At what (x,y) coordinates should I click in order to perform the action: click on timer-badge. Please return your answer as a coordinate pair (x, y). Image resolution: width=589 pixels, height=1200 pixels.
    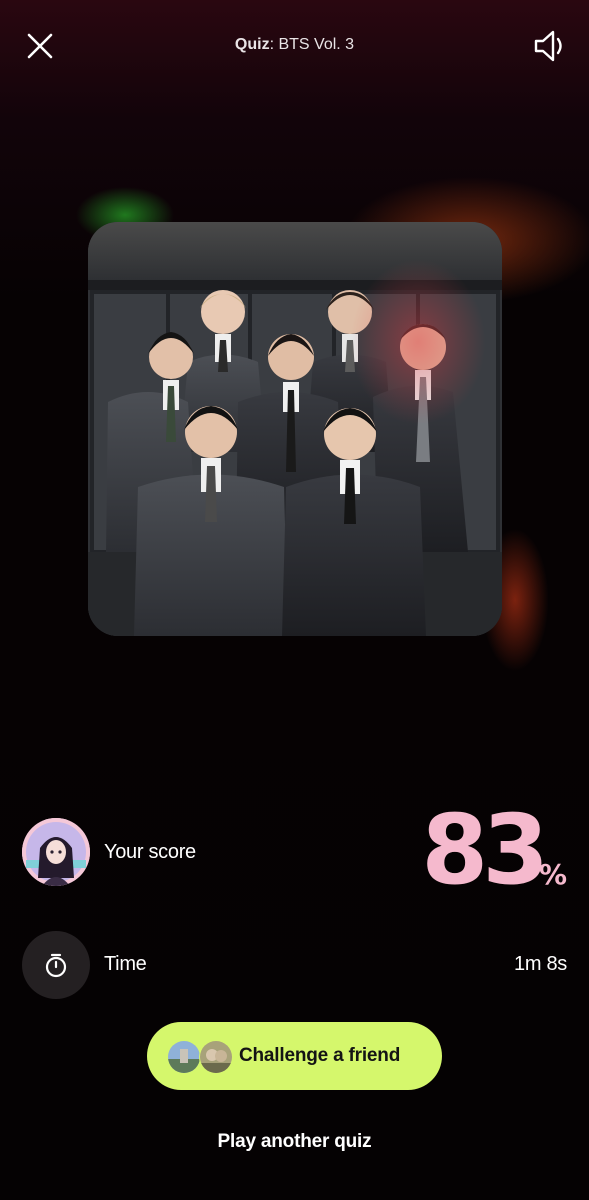
    Looking at the image, I should click on (56, 965).